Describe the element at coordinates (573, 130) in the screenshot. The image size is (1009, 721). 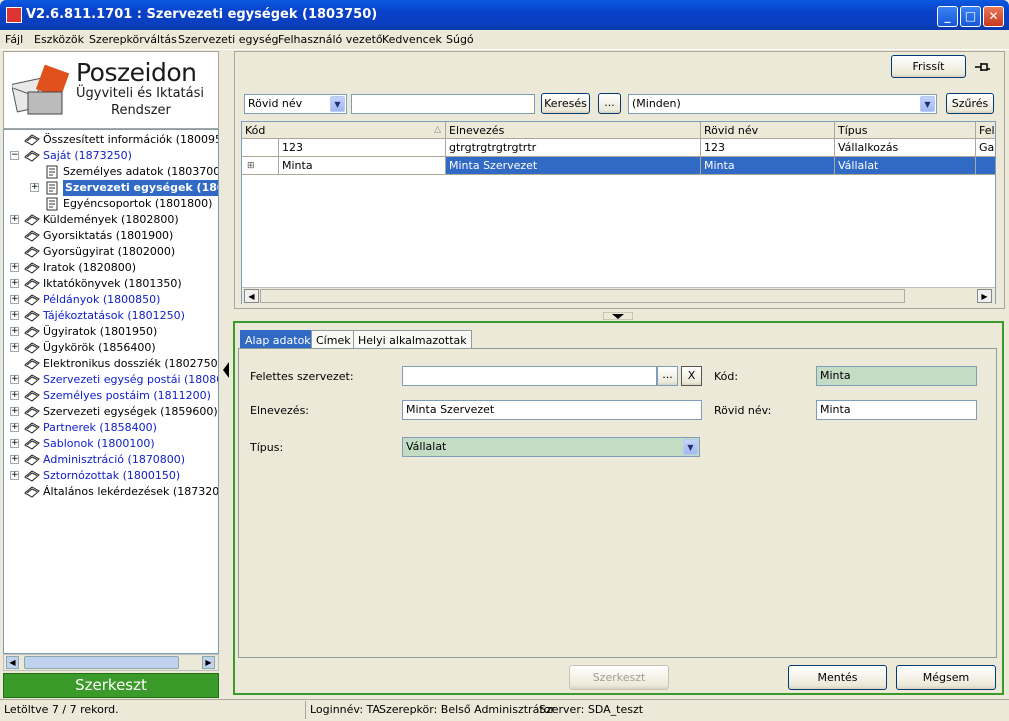
I see `column-header-elnevezes: Elnevezés` at that location.